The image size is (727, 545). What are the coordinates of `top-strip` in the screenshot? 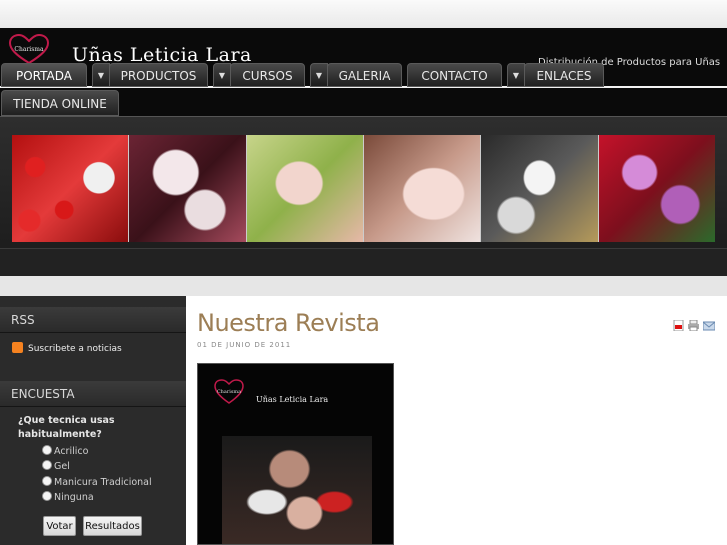 It's located at (363, 14).